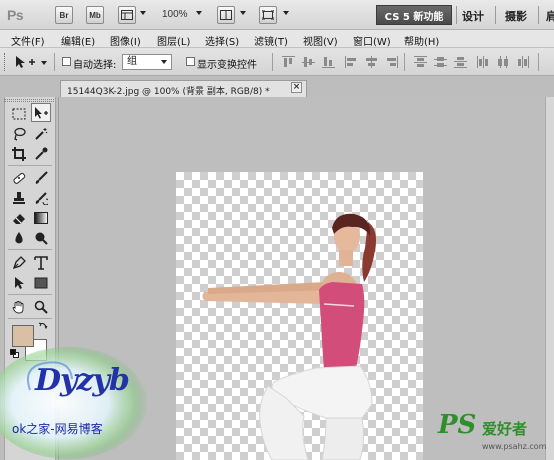  I want to click on auto-select-label: 自动选择:, so click(95, 65).